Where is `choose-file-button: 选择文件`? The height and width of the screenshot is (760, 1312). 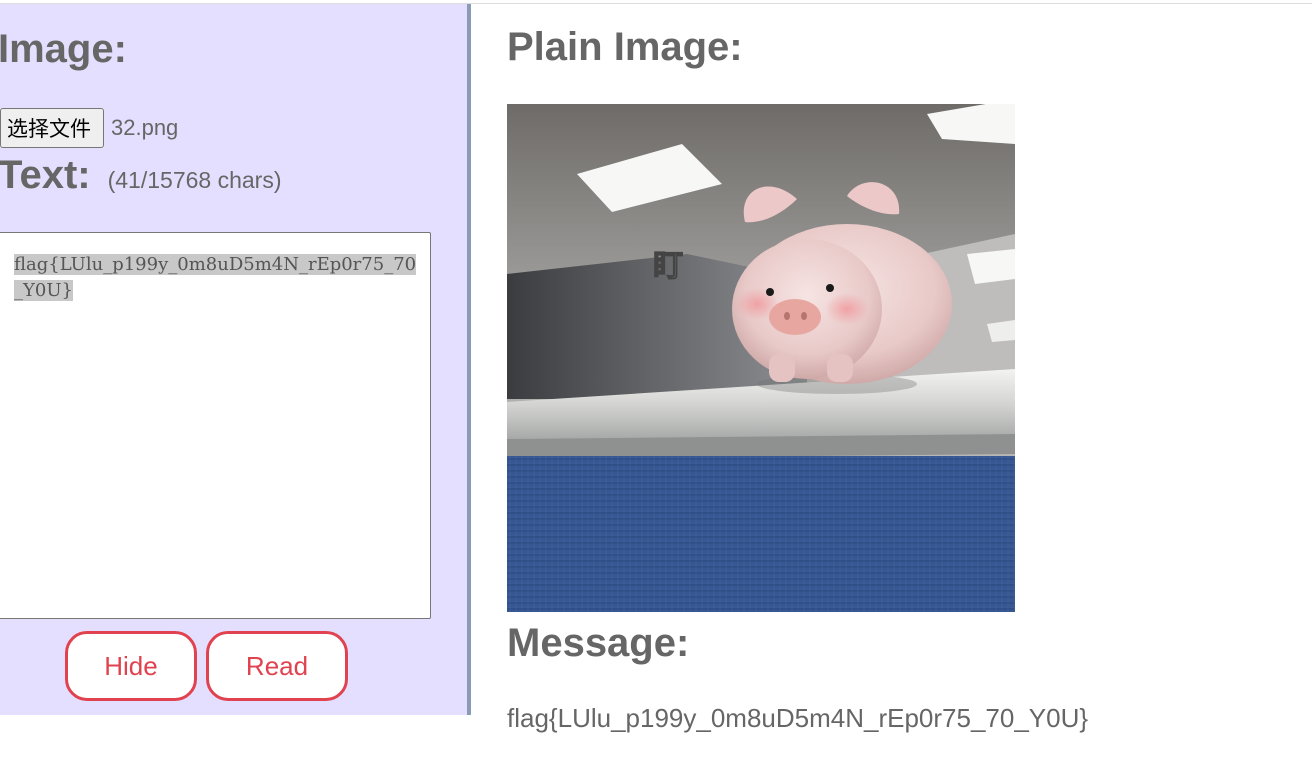
choose-file-button: 选择文件 is located at coordinates (52, 128).